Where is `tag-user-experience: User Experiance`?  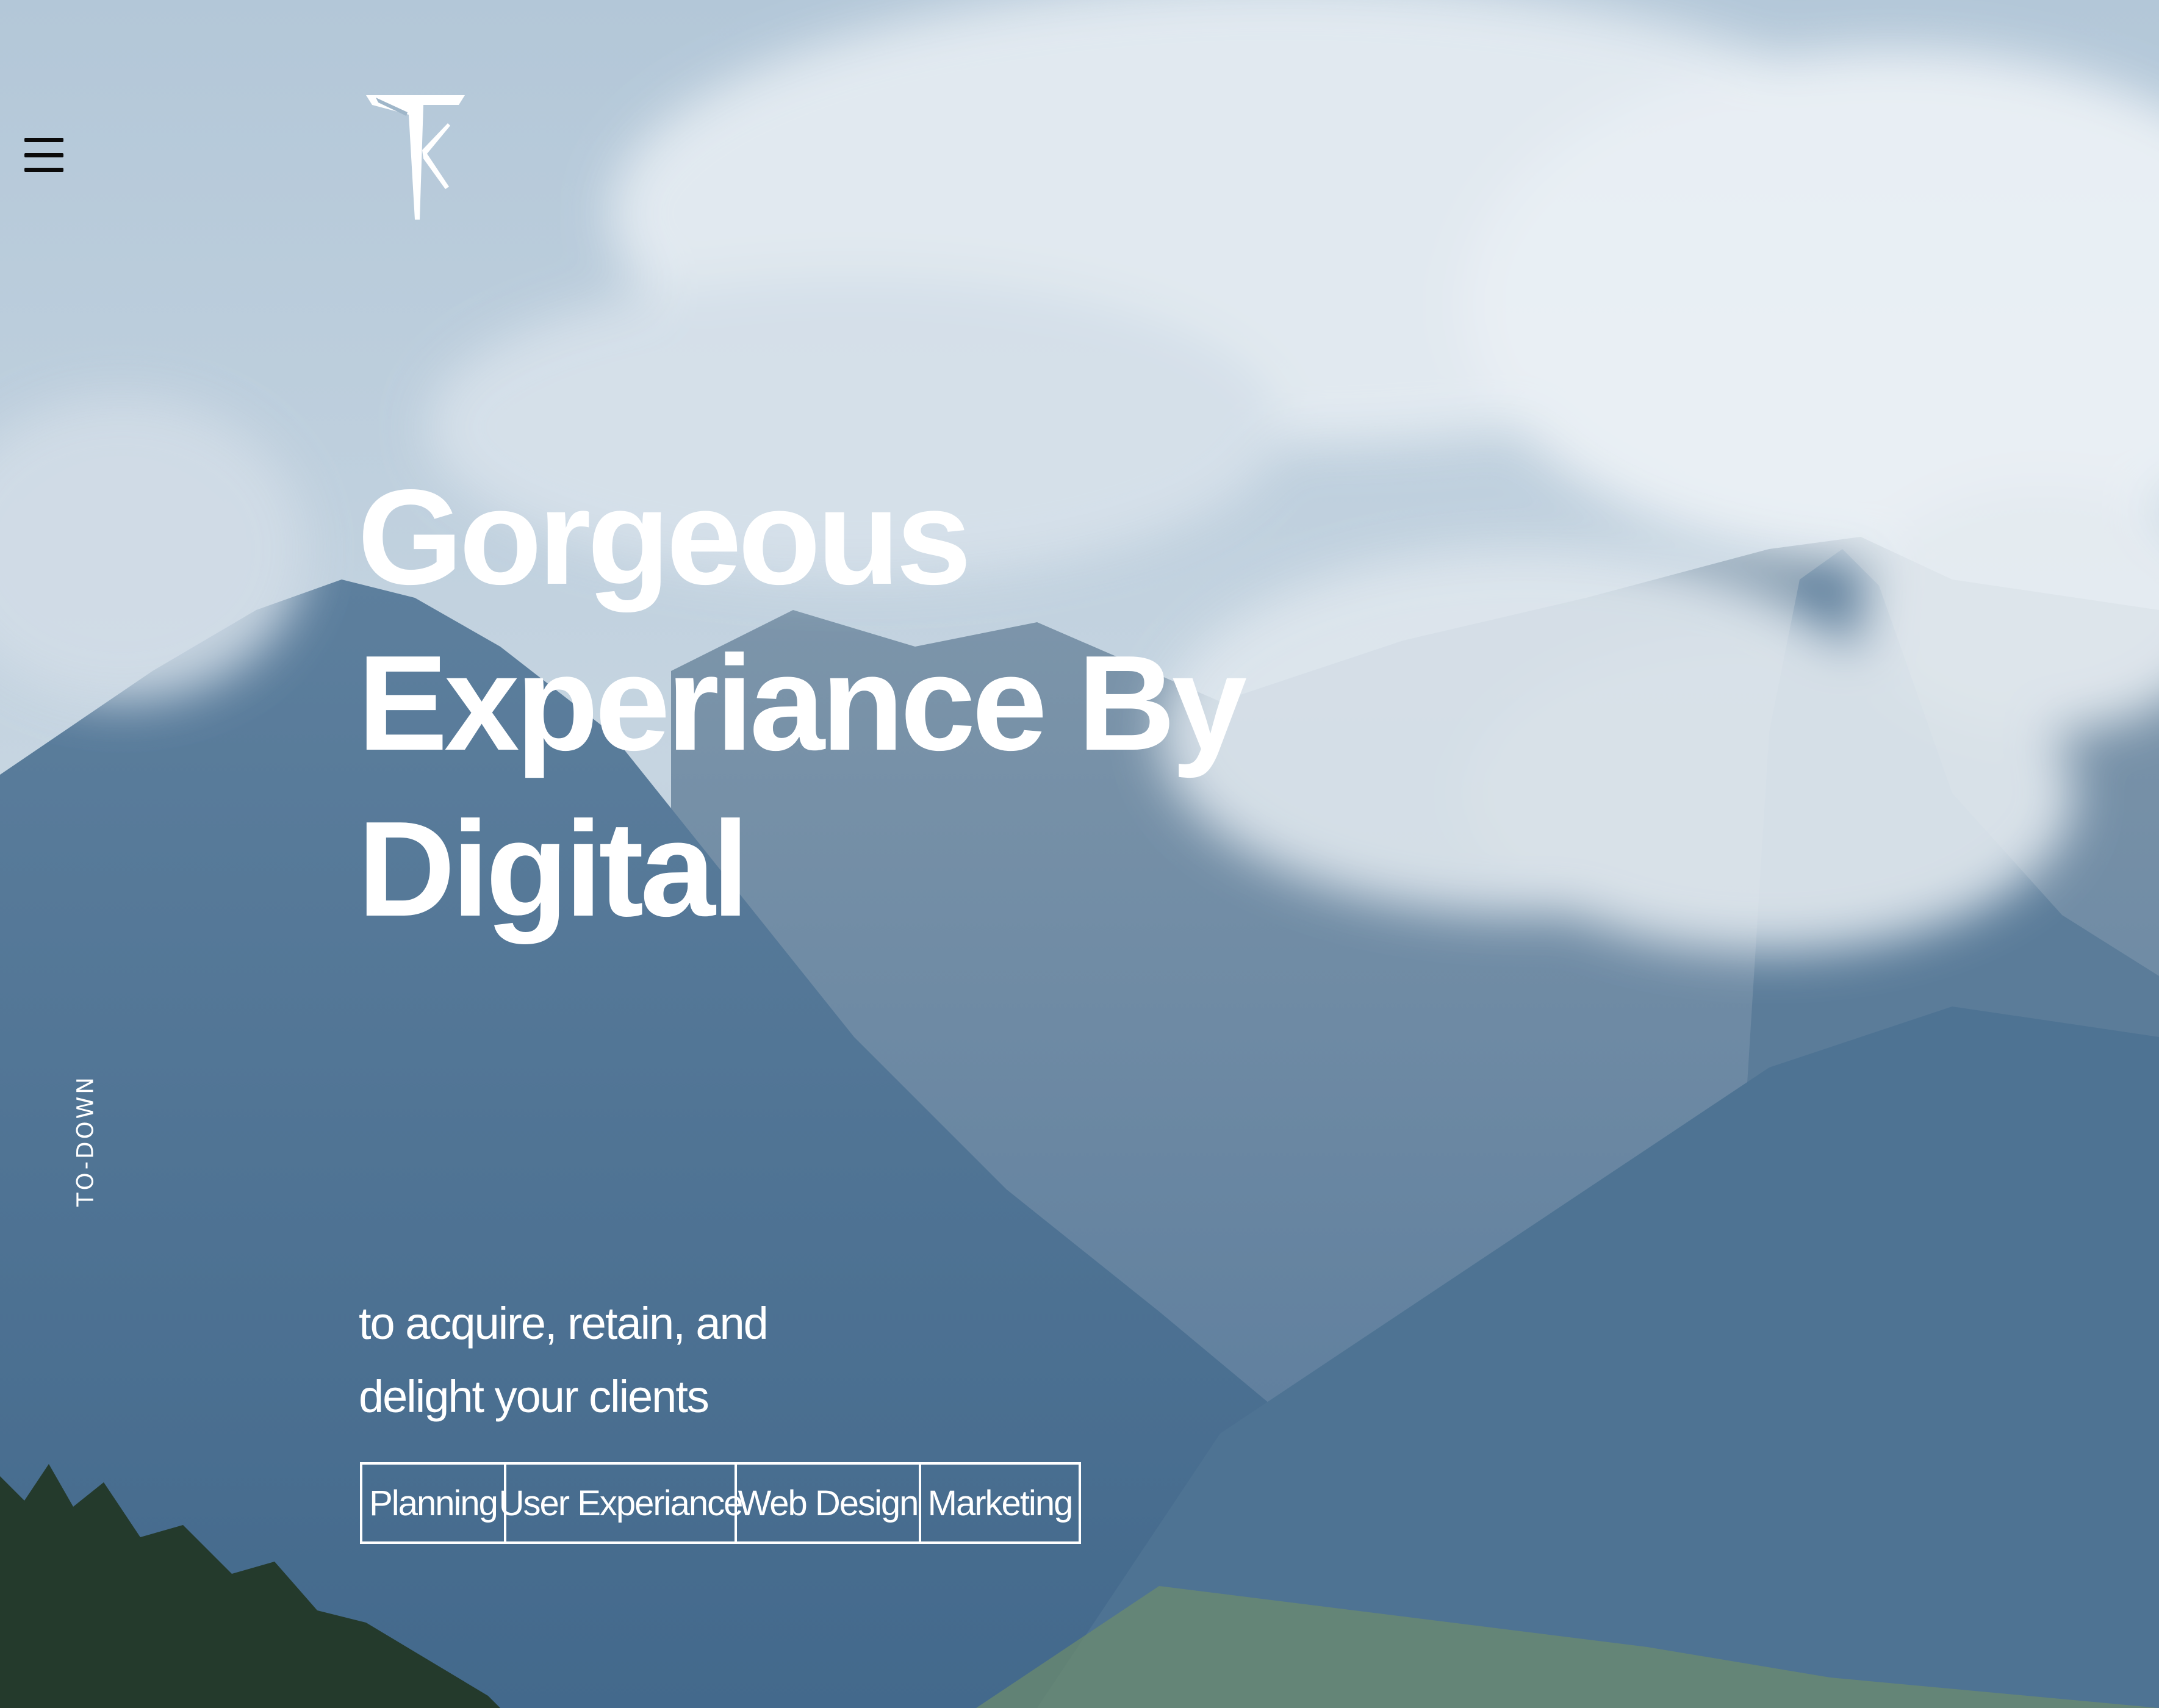 tag-user-experience: User Experiance is located at coordinates (621, 1503).